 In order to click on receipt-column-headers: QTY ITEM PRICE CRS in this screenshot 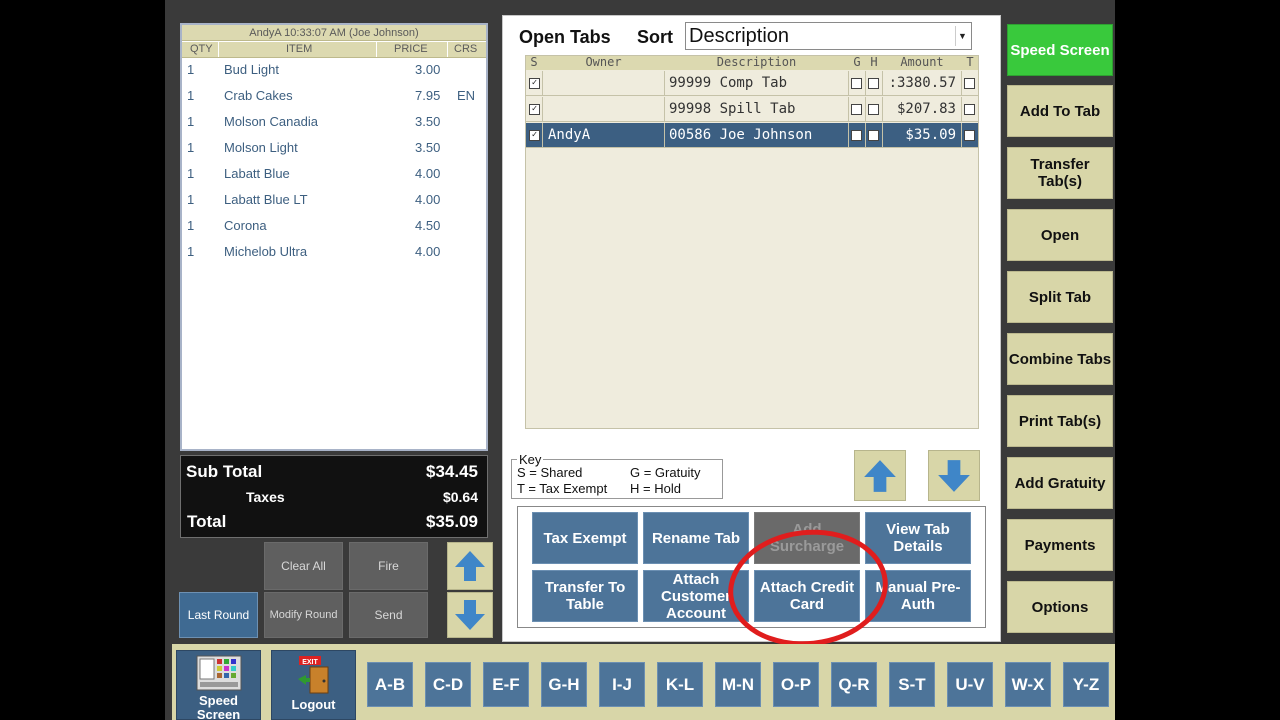, I will do `click(334, 50)`.